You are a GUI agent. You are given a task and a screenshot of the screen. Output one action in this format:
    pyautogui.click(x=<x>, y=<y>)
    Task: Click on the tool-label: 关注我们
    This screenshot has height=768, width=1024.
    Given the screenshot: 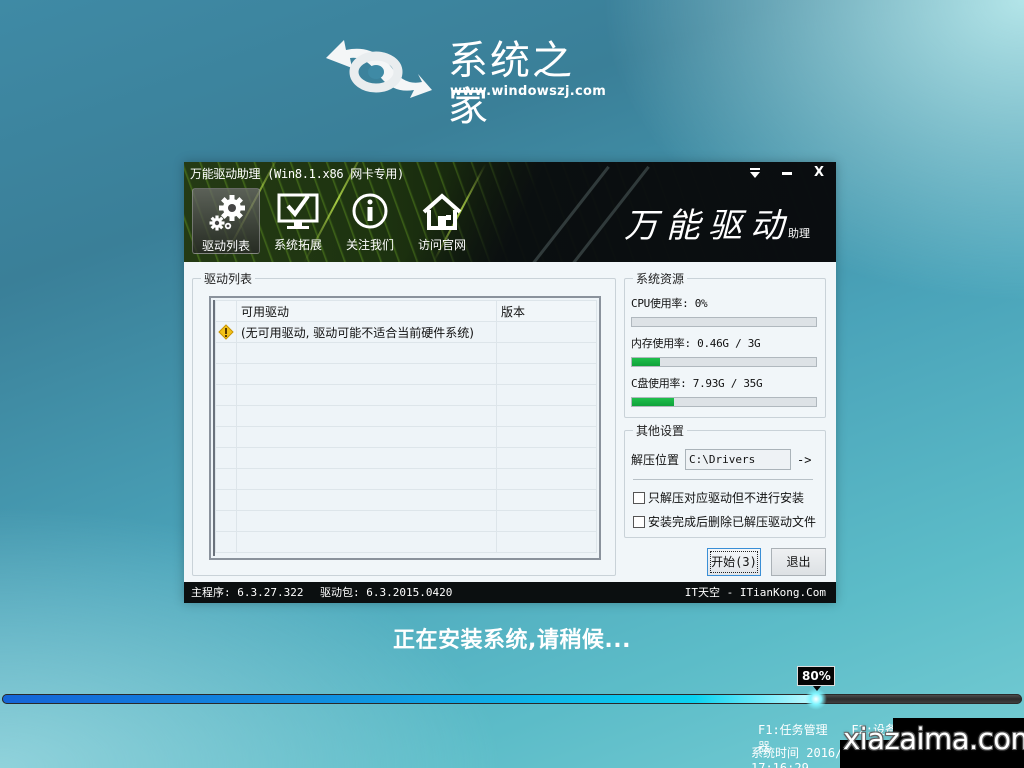 What is the action you would take?
    pyautogui.click(x=369, y=245)
    